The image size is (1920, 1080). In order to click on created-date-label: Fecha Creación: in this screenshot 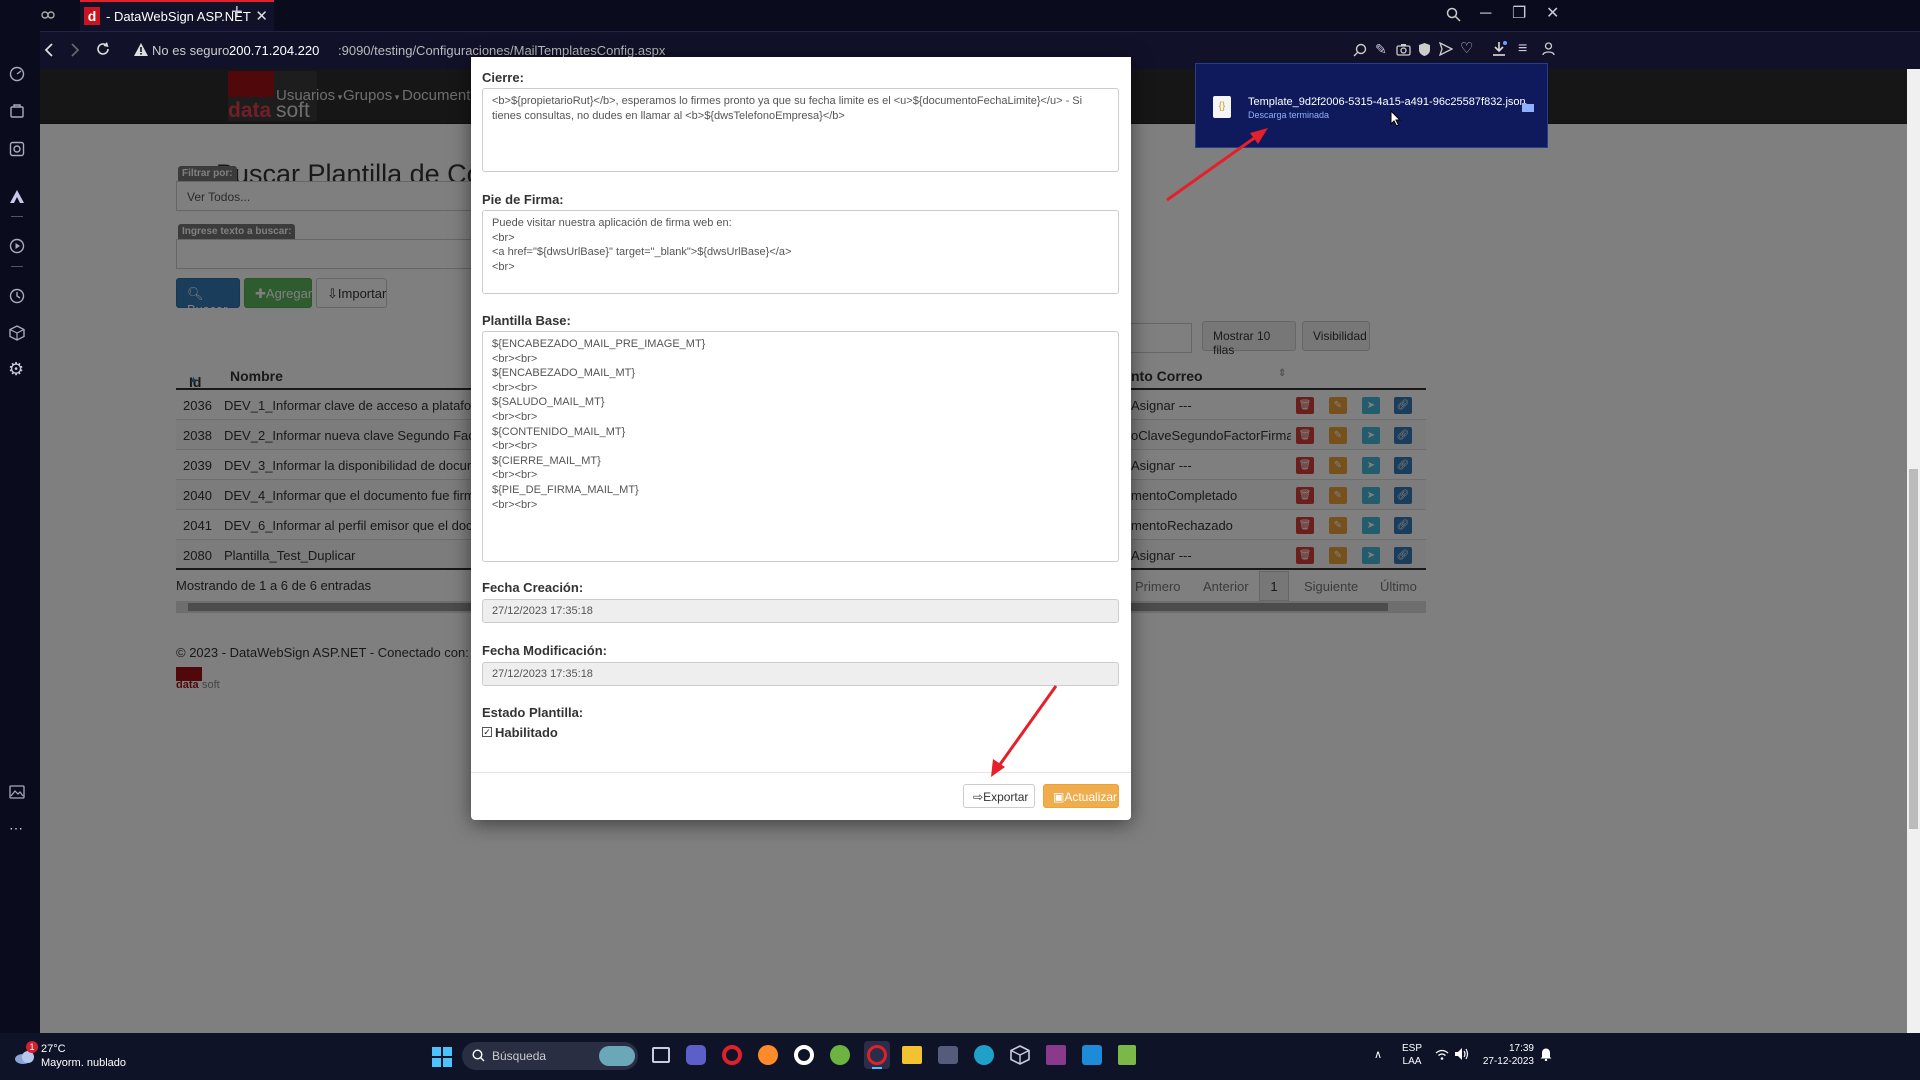, I will do `click(533, 587)`.